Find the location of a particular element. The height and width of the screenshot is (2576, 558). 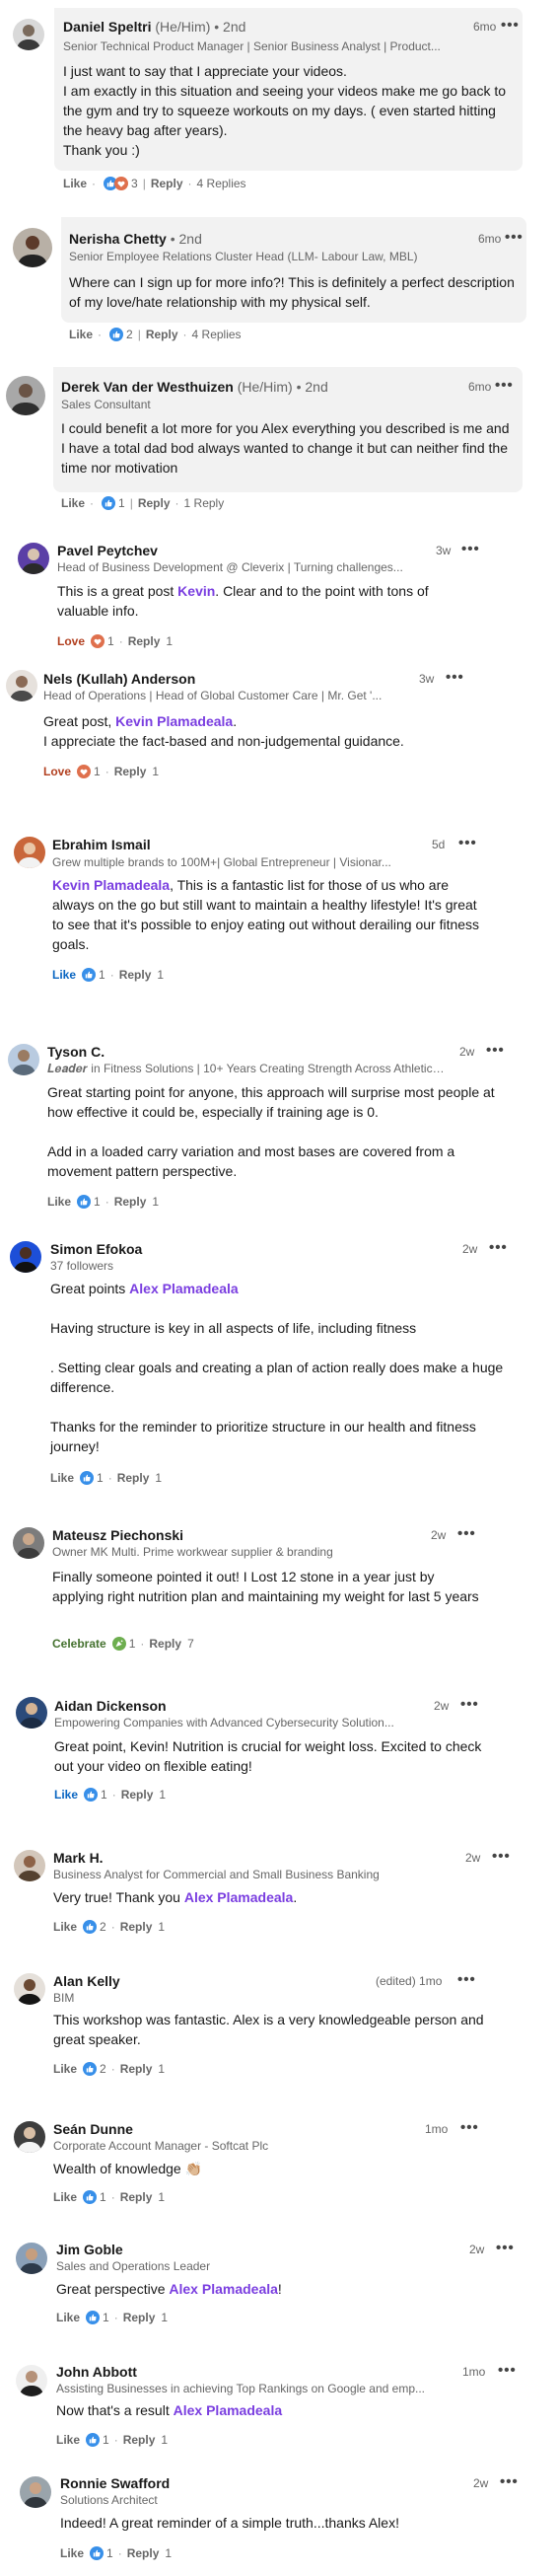

author-name: John Abbott is located at coordinates (96, 2372).